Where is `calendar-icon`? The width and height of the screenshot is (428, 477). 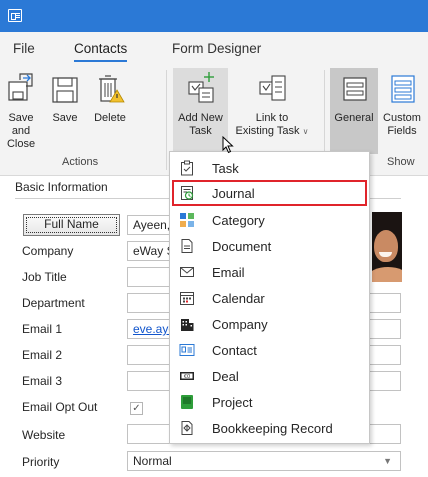 calendar-icon is located at coordinates (187, 298).